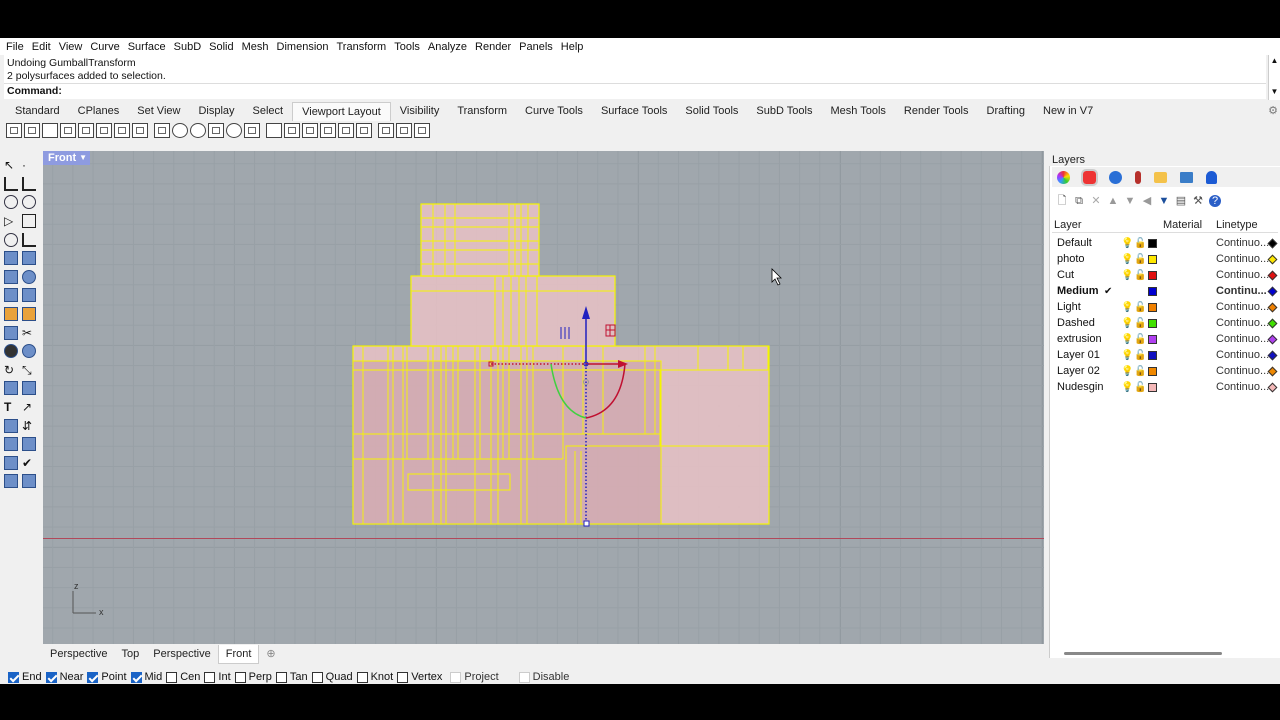  I want to click on select-arrow-icon: ↖, so click(11, 165).